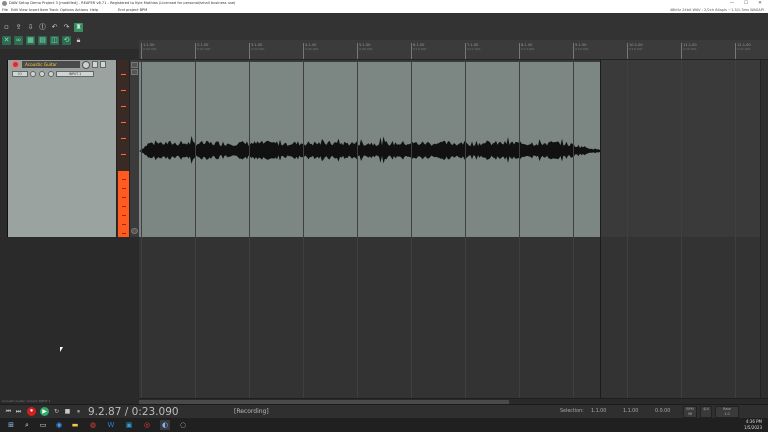 Image resolution: width=768 pixels, height=432 pixels. What do you see at coordinates (31, 411) in the screenshot?
I see `record-button: ⏺` at bounding box center [31, 411].